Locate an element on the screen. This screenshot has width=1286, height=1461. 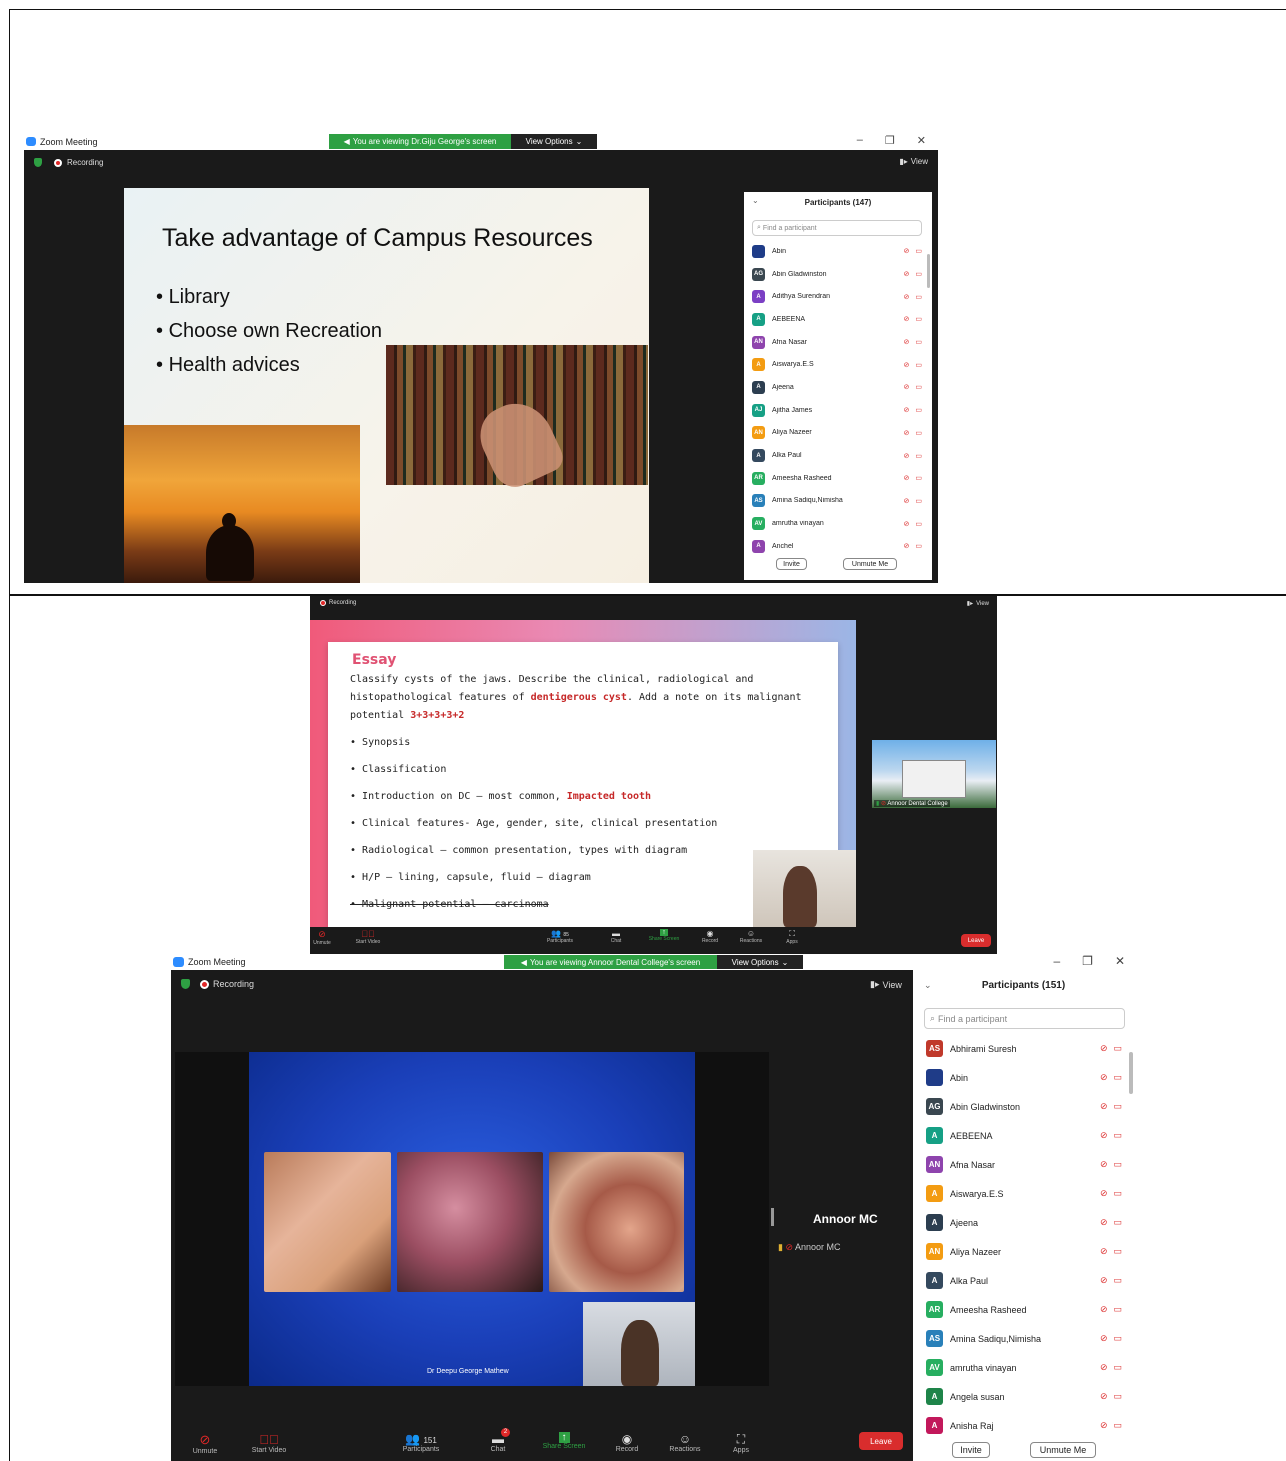
video-off-icon: ▶⃠ is located at coordinates (269, 1439).